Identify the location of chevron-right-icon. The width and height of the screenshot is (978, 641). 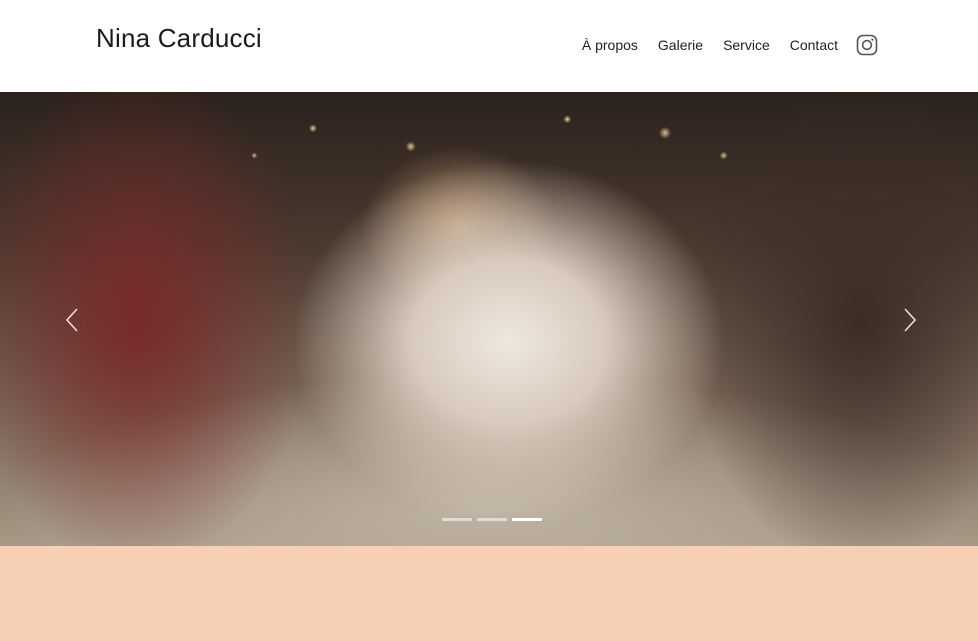
(909, 320).